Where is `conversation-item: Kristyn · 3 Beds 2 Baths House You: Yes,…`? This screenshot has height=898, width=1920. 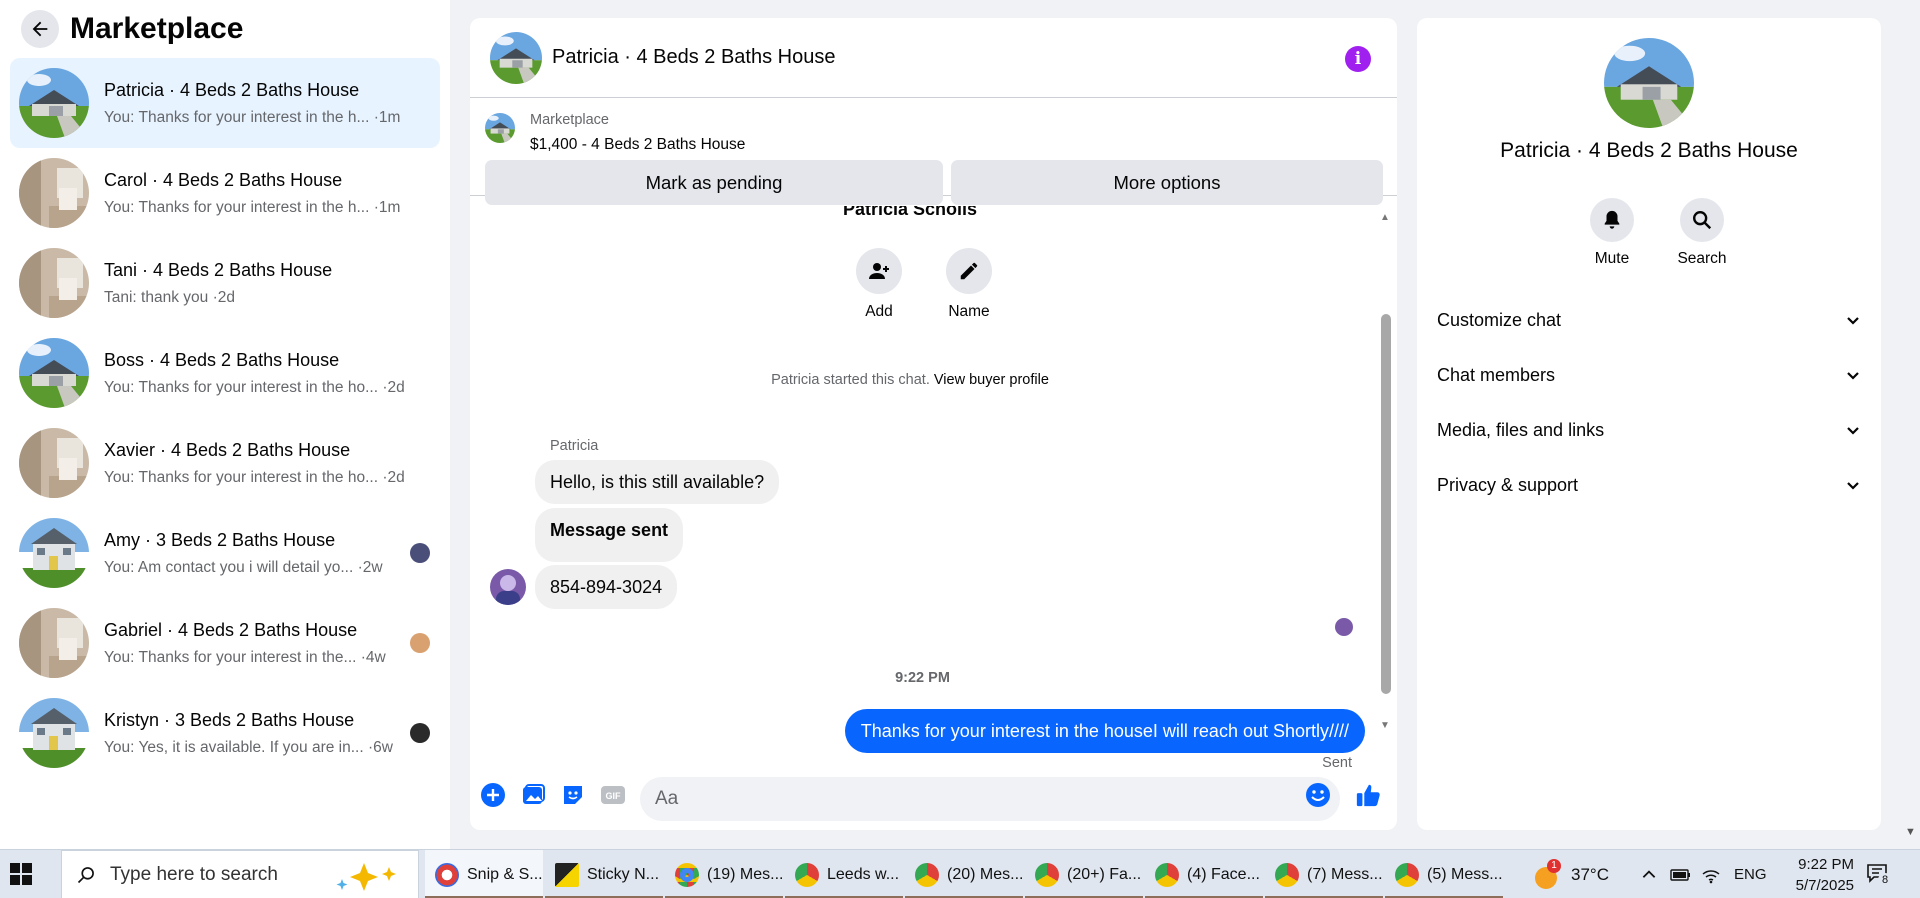
conversation-item: Kristyn · 3 Beds 2 Baths House You: Yes,… is located at coordinates (225, 733).